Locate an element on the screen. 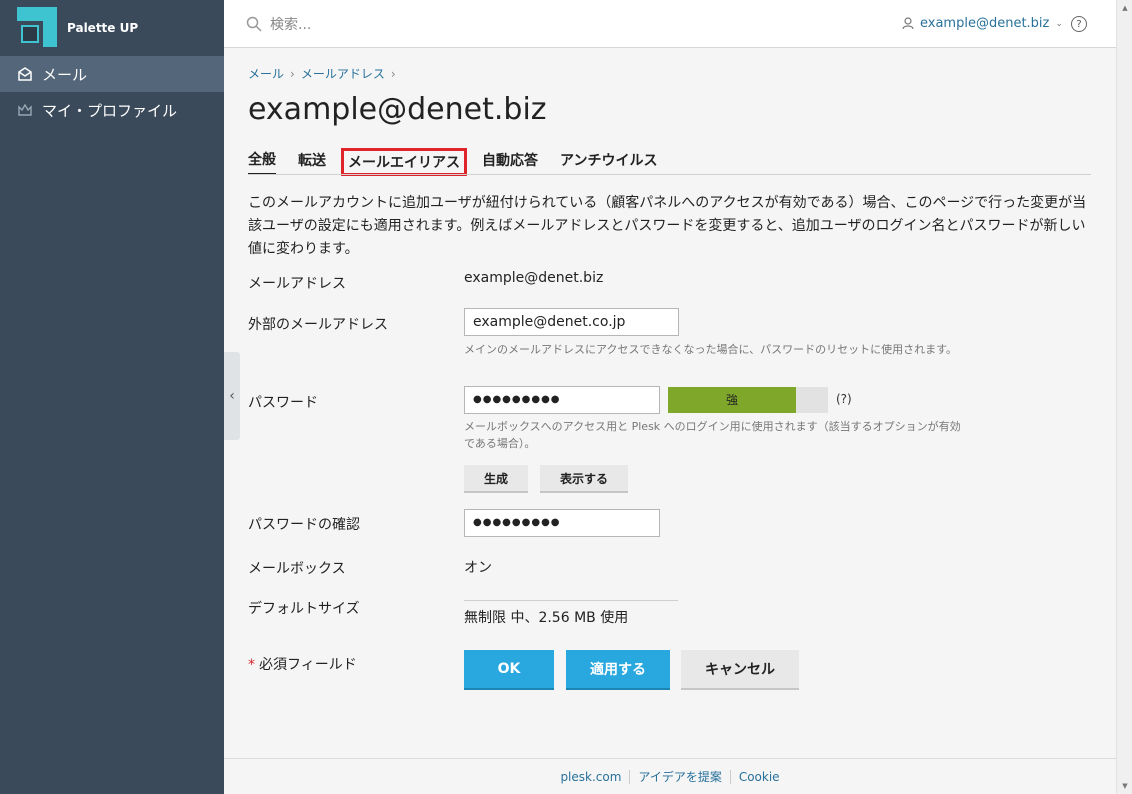  sidebar-item-mail: メール is located at coordinates (112, 74).